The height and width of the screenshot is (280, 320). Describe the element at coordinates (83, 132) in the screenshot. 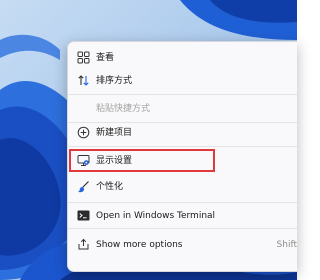

I see `plus-circle-icon` at that location.